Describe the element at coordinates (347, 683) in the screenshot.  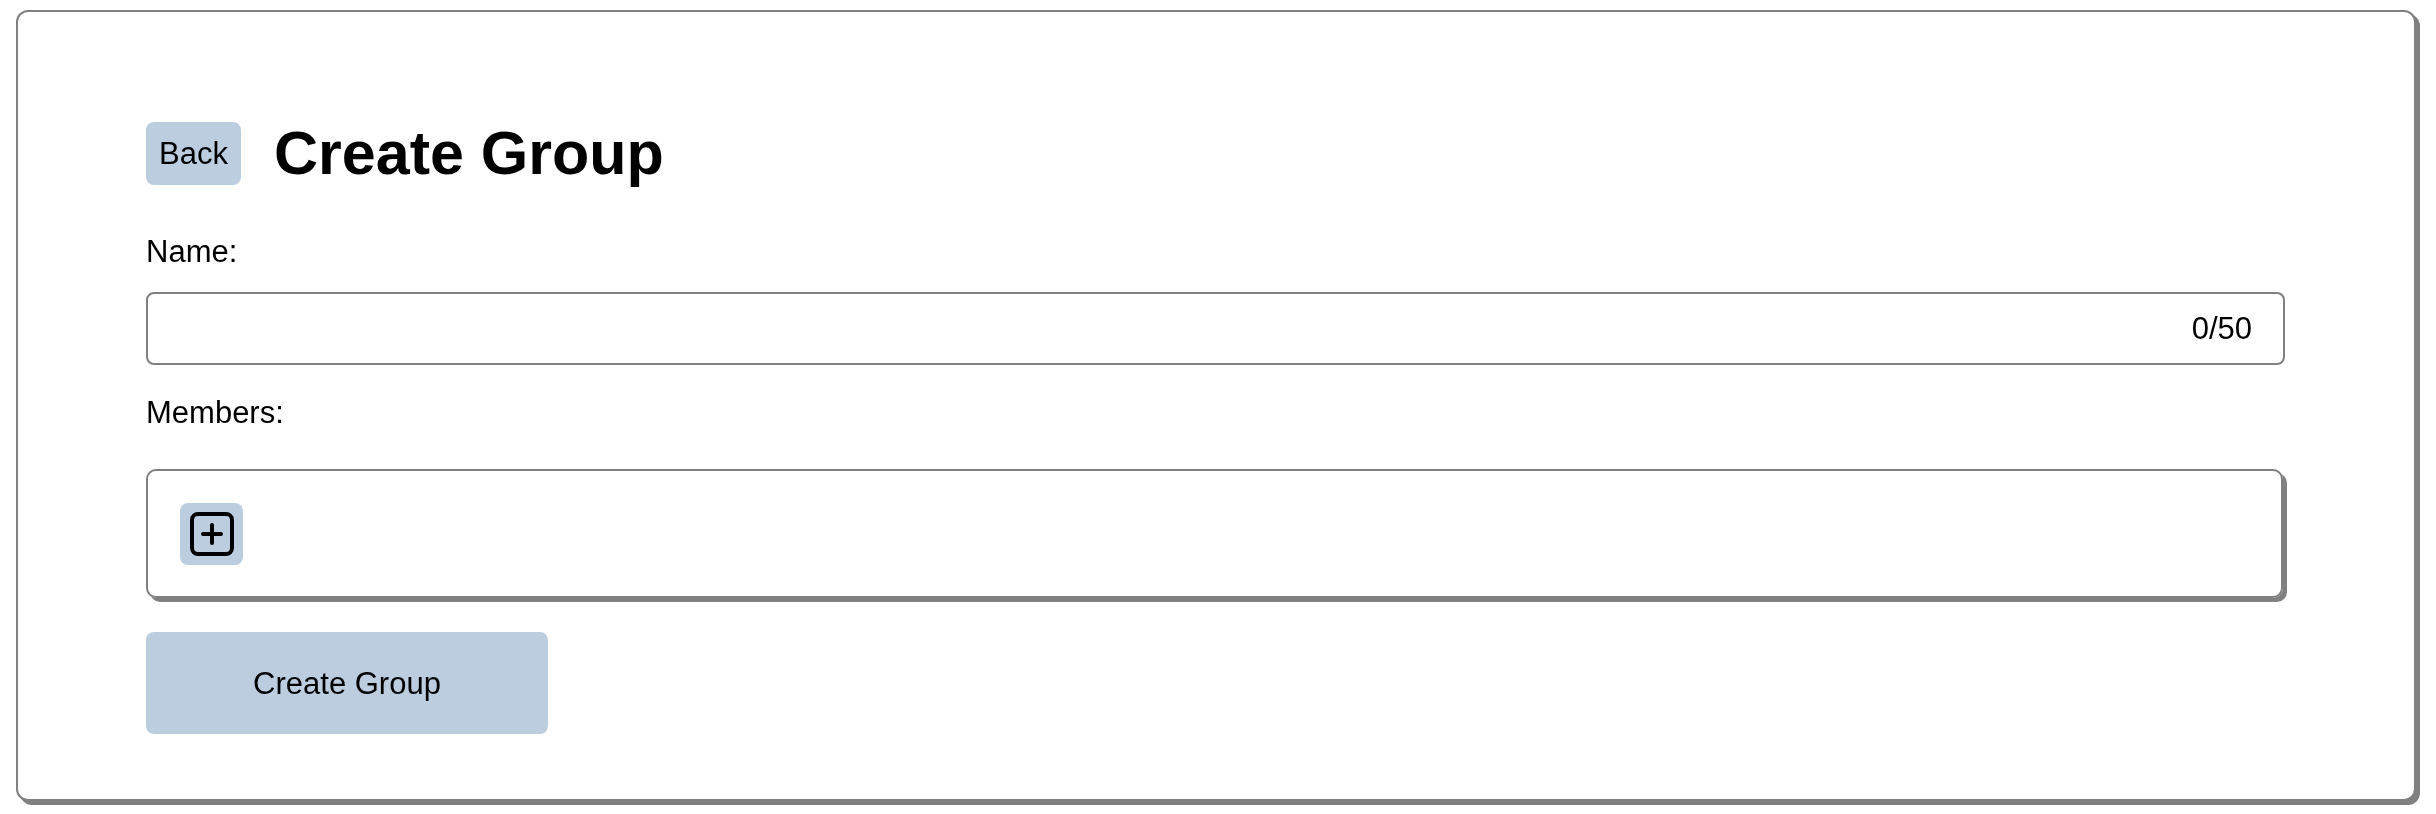
I see `create-group-button: Create Group` at that location.